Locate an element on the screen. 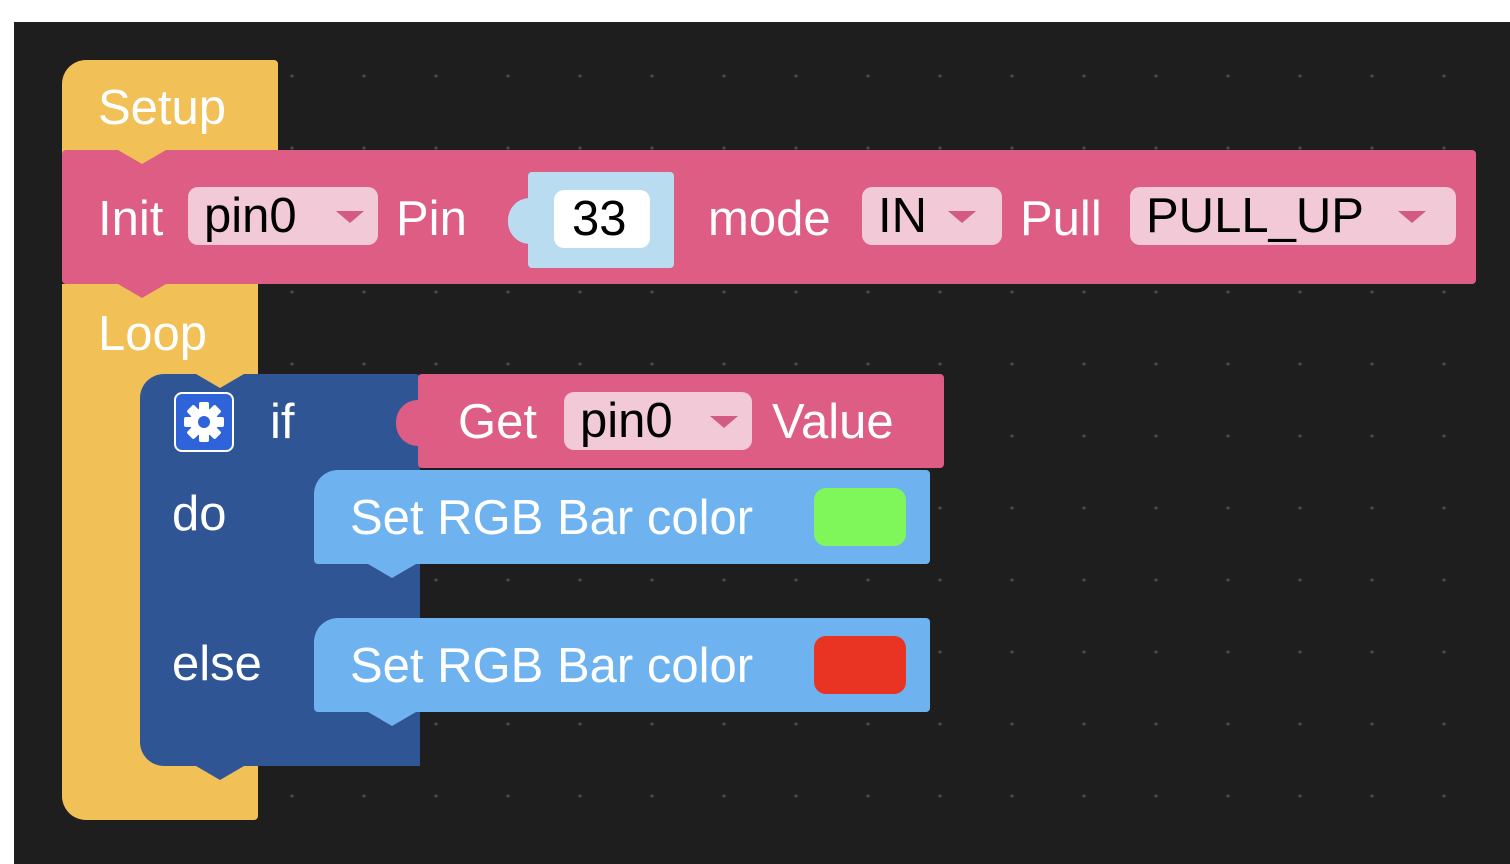 This screenshot has width=1510, height=864. loop-label: Loop is located at coordinates (153, 334).